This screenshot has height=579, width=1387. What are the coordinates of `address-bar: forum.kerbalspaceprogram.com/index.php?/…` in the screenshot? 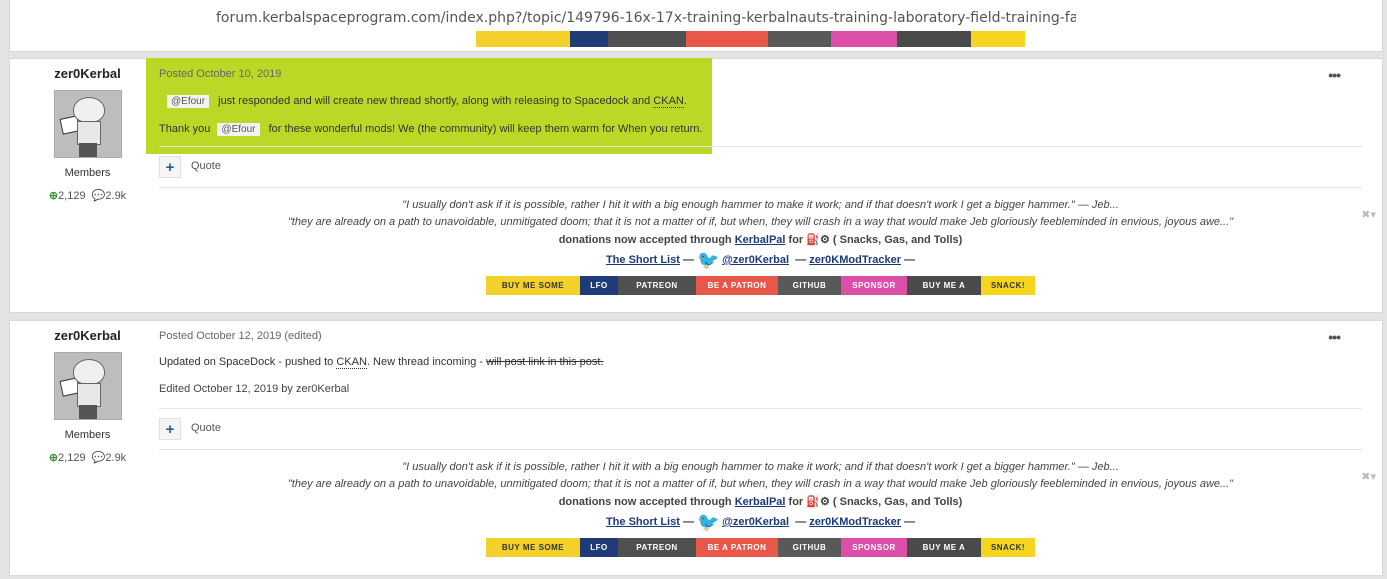 It's located at (641, 18).